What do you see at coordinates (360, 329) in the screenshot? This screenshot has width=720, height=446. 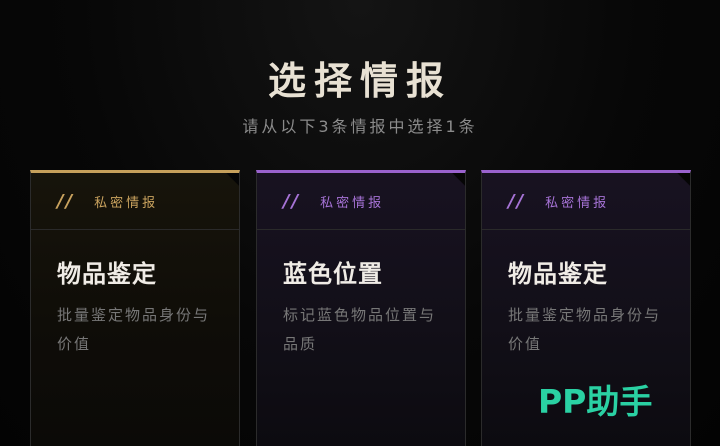 I see `card-description: 标记蓝色物品位置与品质` at bounding box center [360, 329].